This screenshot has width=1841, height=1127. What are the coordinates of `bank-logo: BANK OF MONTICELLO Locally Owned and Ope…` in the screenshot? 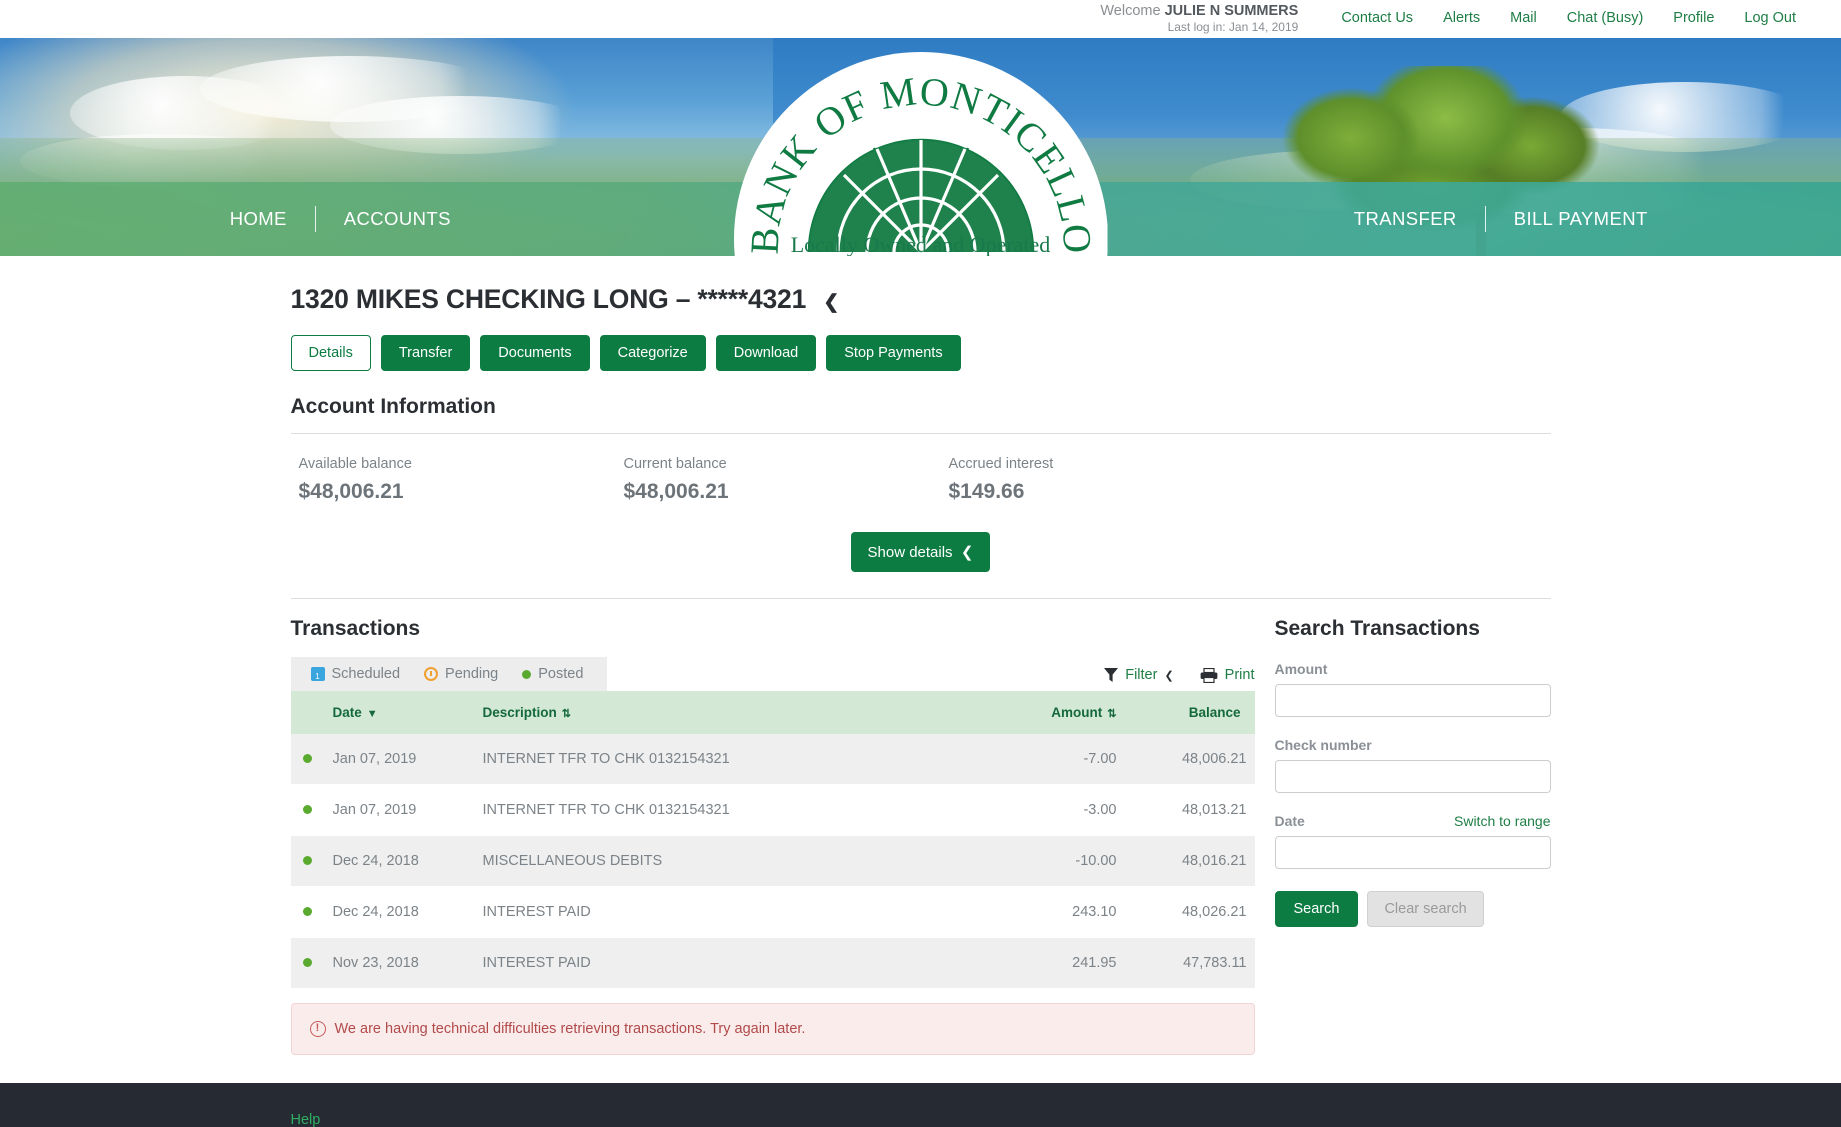 It's located at (920, 154).